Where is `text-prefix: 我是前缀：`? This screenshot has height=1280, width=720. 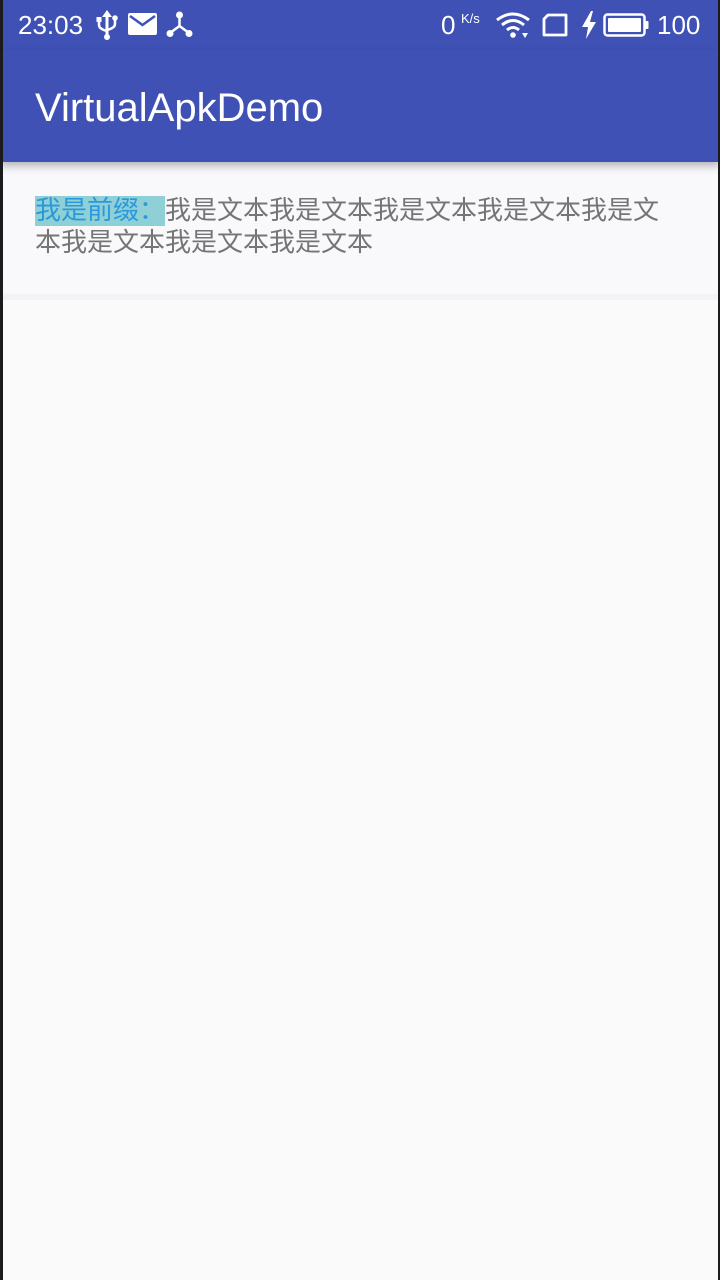 text-prefix: 我是前缀： is located at coordinates (100, 211).